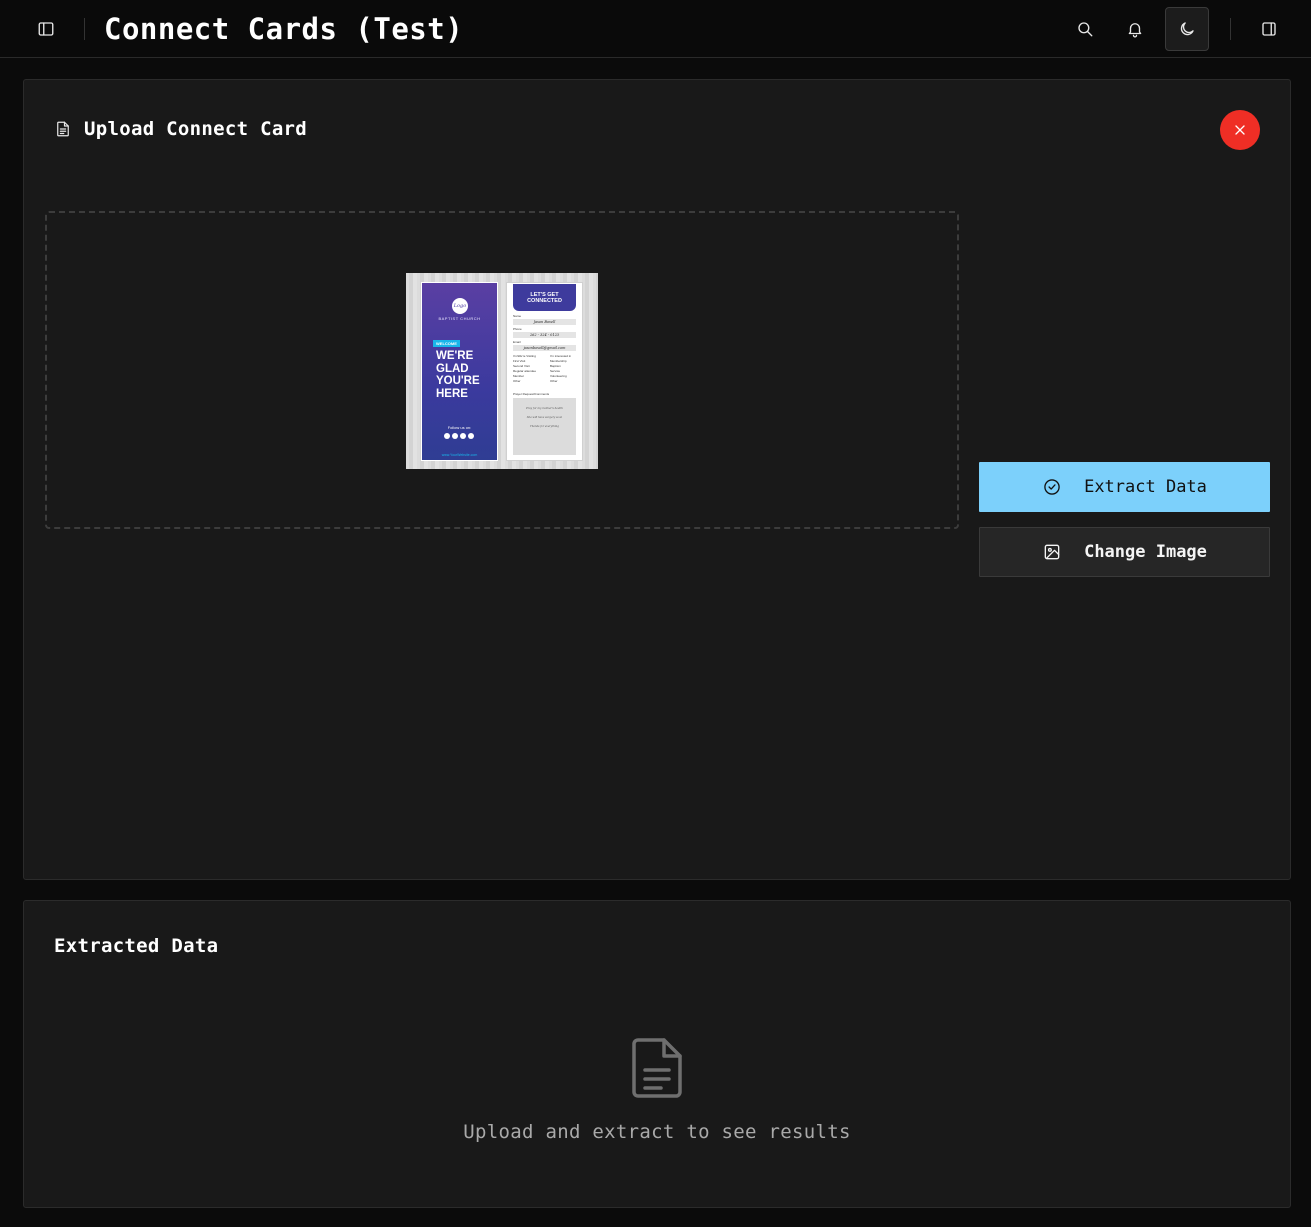 This screenshot has height=1227, width=1311. What do you see at coordinates (655, 29) in the screenshot?
I see `top-bar: Connect Cards (Test)` at bounding box center [655, 29].